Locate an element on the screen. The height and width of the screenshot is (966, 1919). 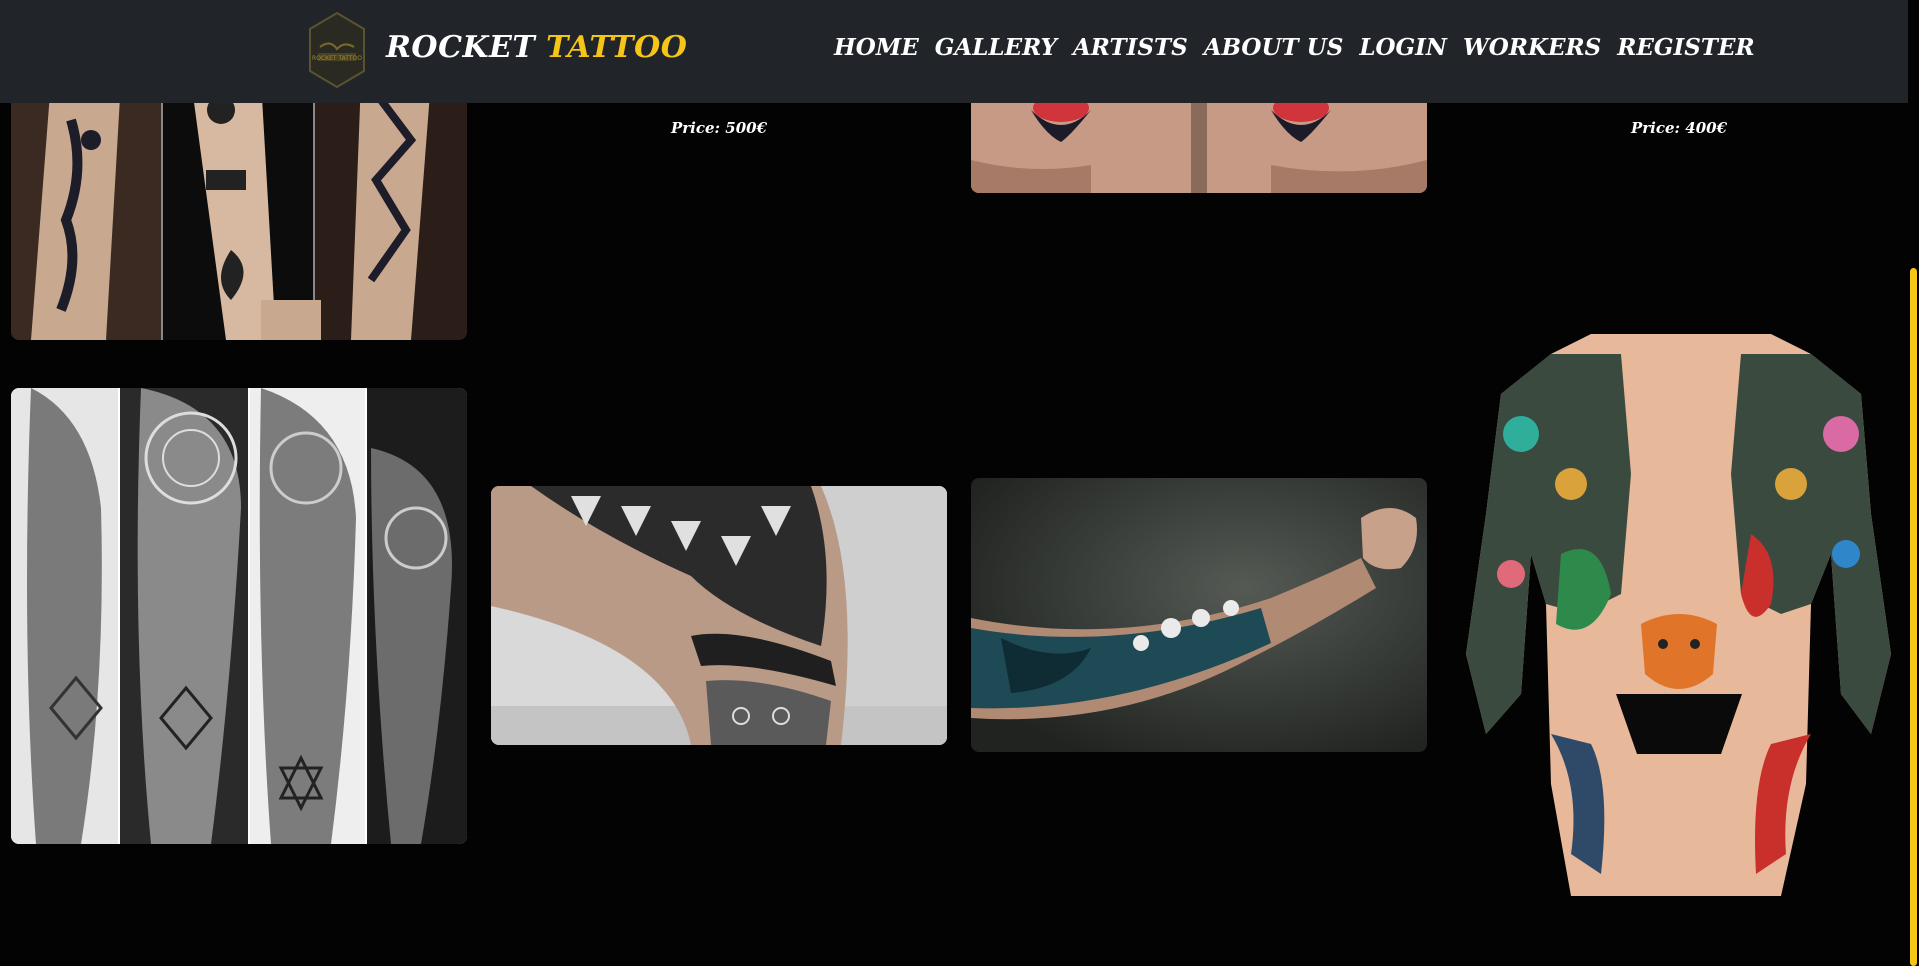
nav-workers: WORKERS is located at coordinates (1532, 47).